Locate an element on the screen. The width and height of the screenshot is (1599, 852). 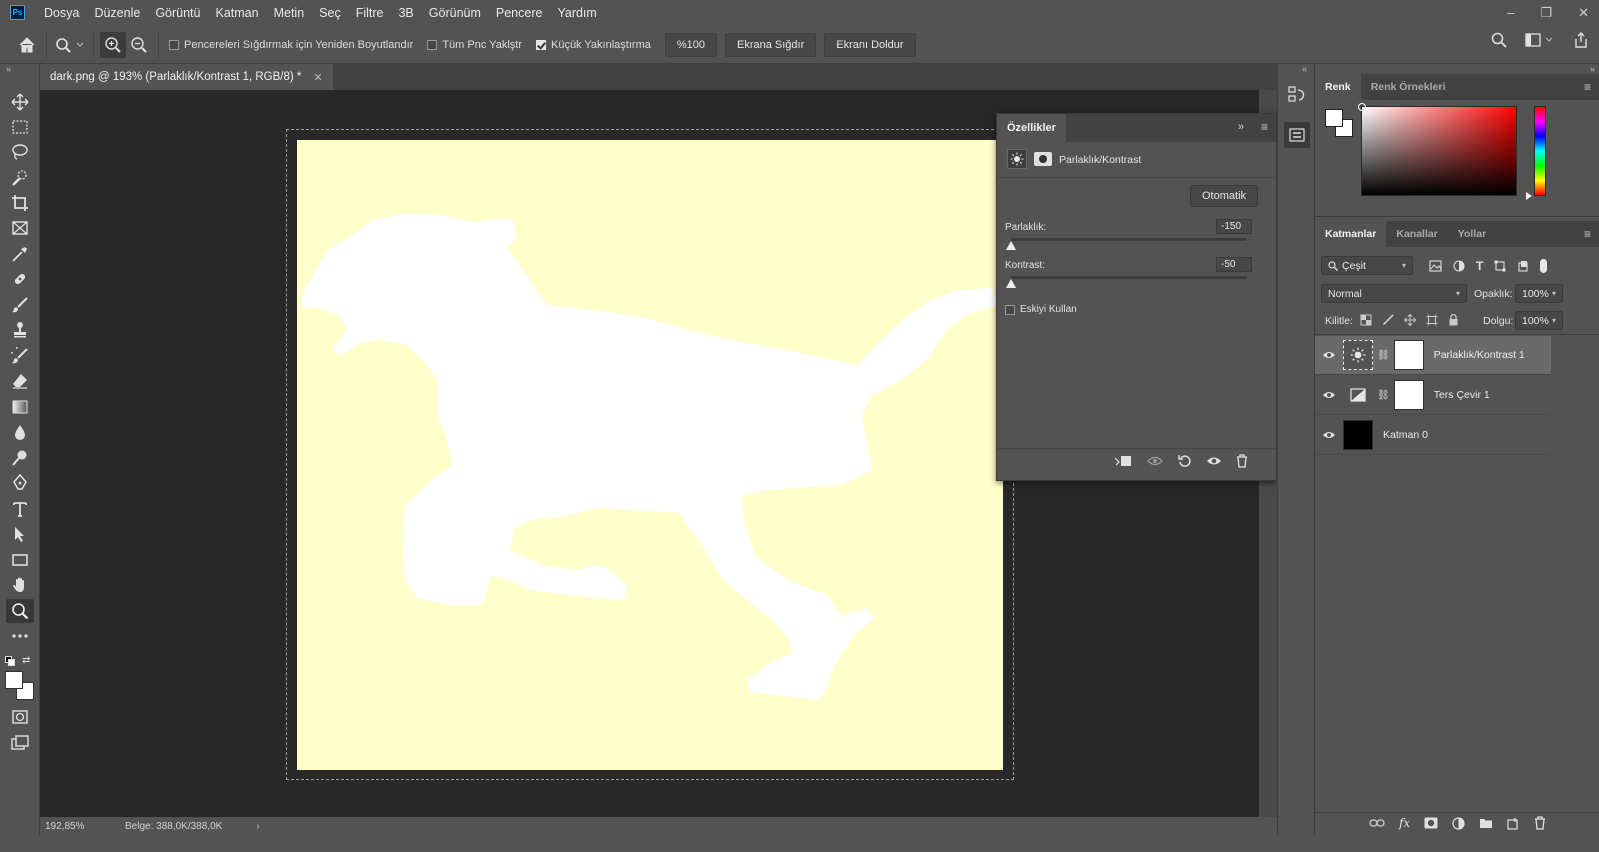
collapse-right-panels-icon: » is located at coordinates (1592, 69).